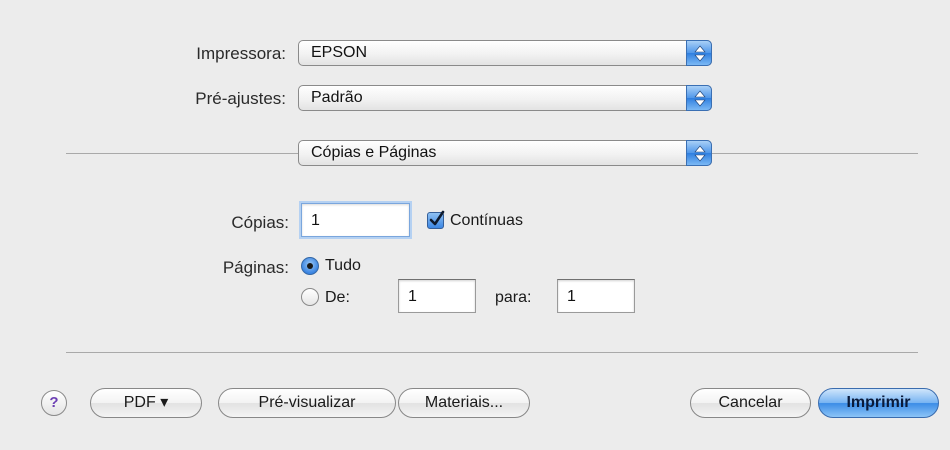 The image size is (950, 450). Describe the element at coordinates (255, 267) in the screenshot. I see `pages-label: Páginas:` at that location.